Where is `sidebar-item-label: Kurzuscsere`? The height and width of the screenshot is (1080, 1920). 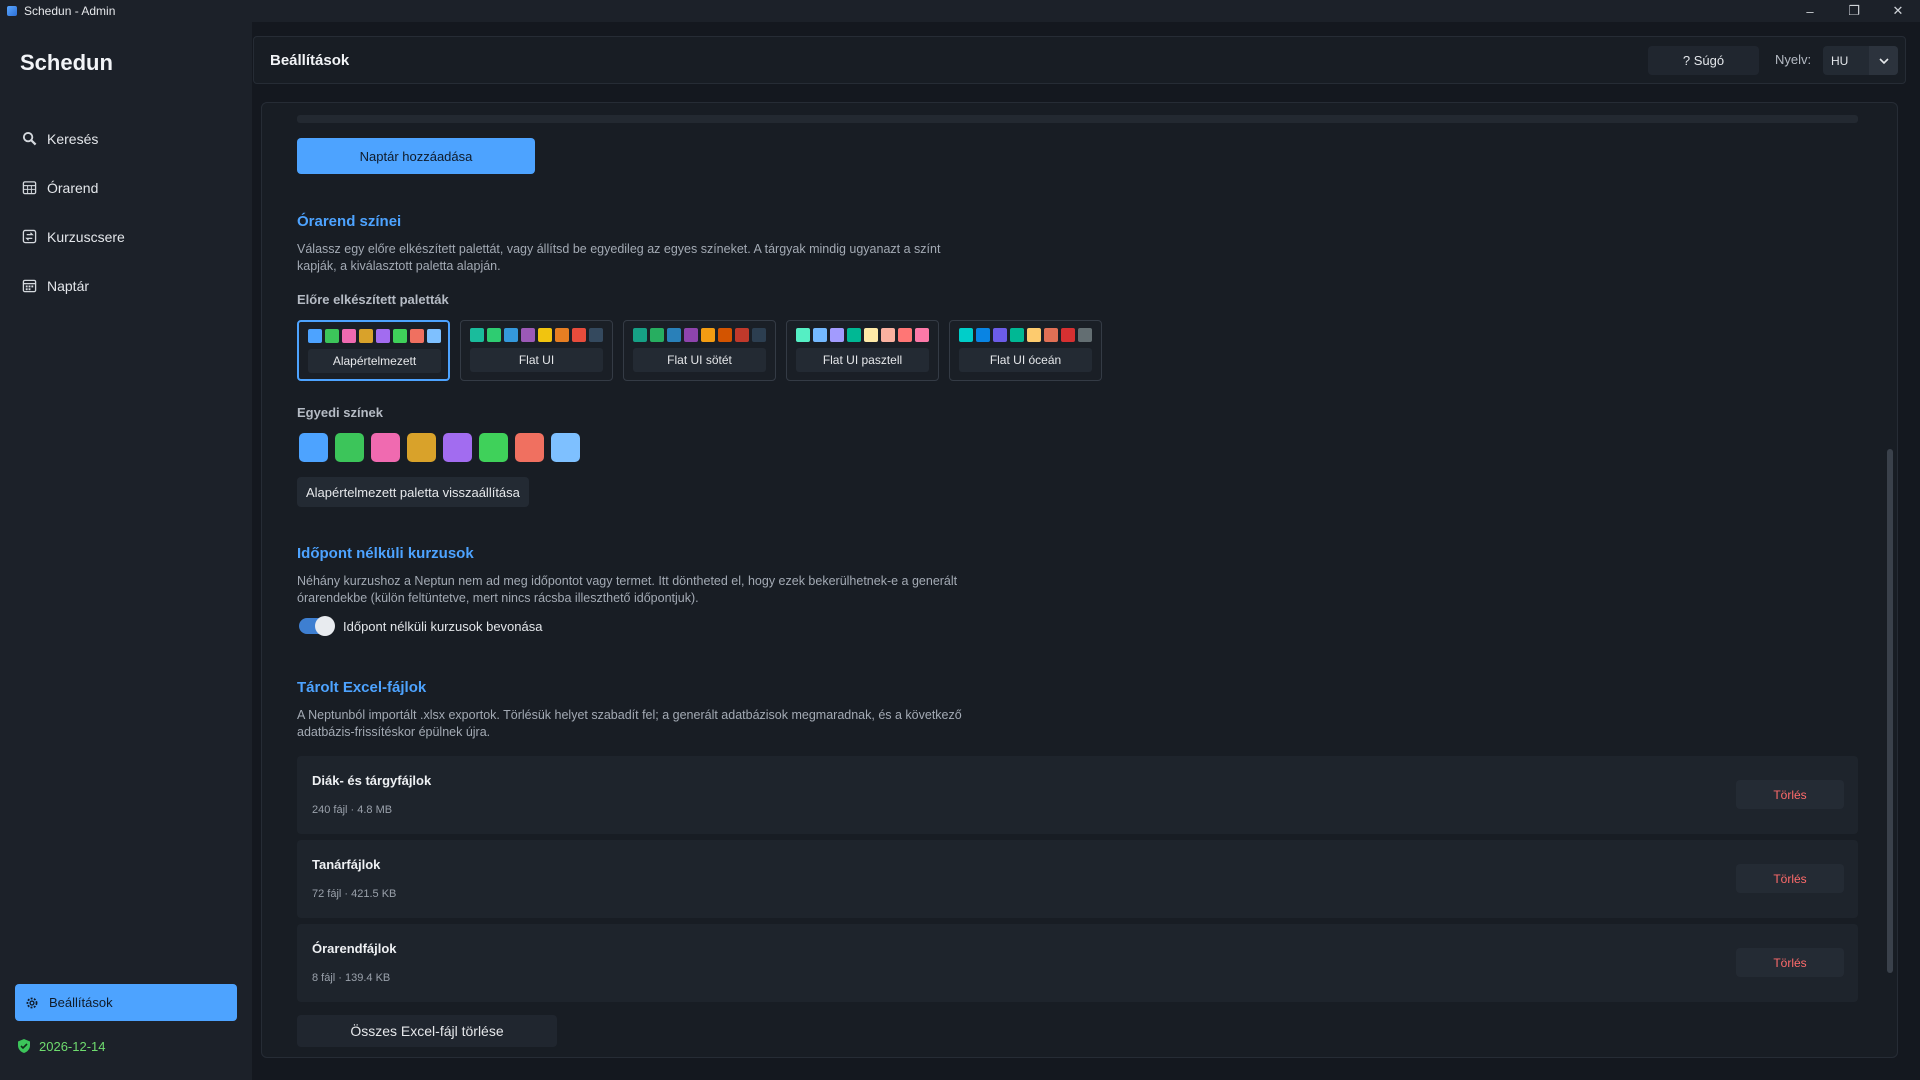
sidebar-item-label: Kurzuscsere is located at coordinates (86, 236).